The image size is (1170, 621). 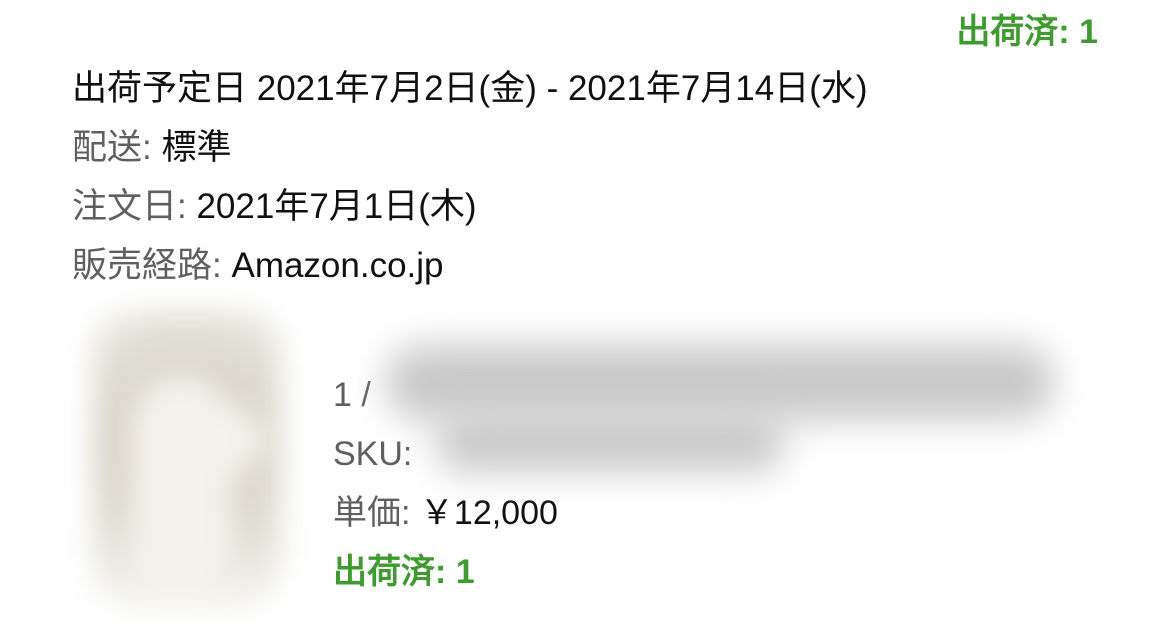 I want to click on product-thumbnail-redacted, so click(x=177, y=450).